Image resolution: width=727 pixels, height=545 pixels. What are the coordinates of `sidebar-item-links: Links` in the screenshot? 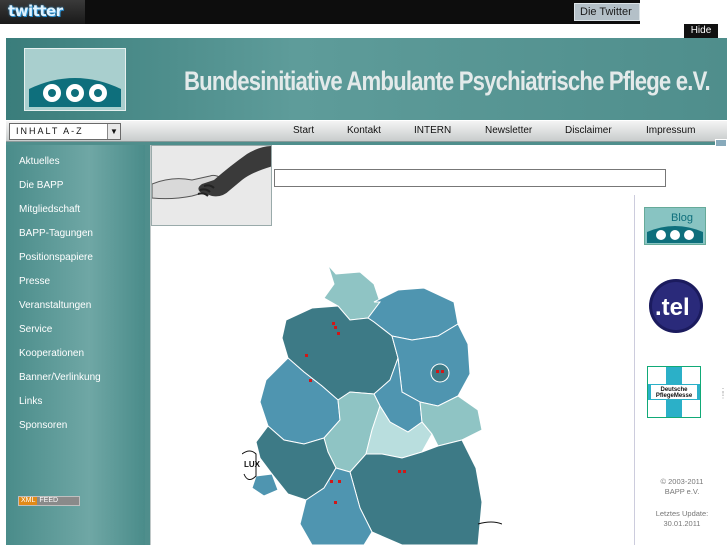 It's located at (30, 401).